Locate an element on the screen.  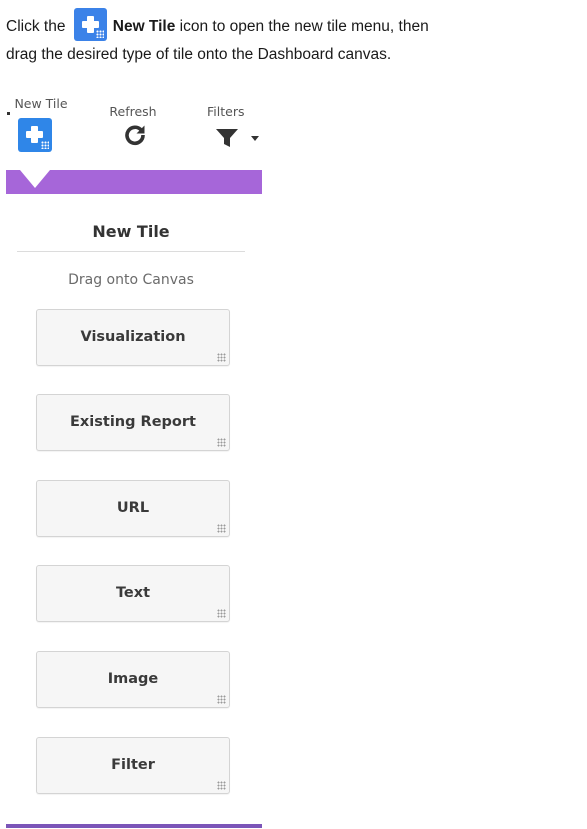
tile-label: Visualization is located at coordinates (133, 337).